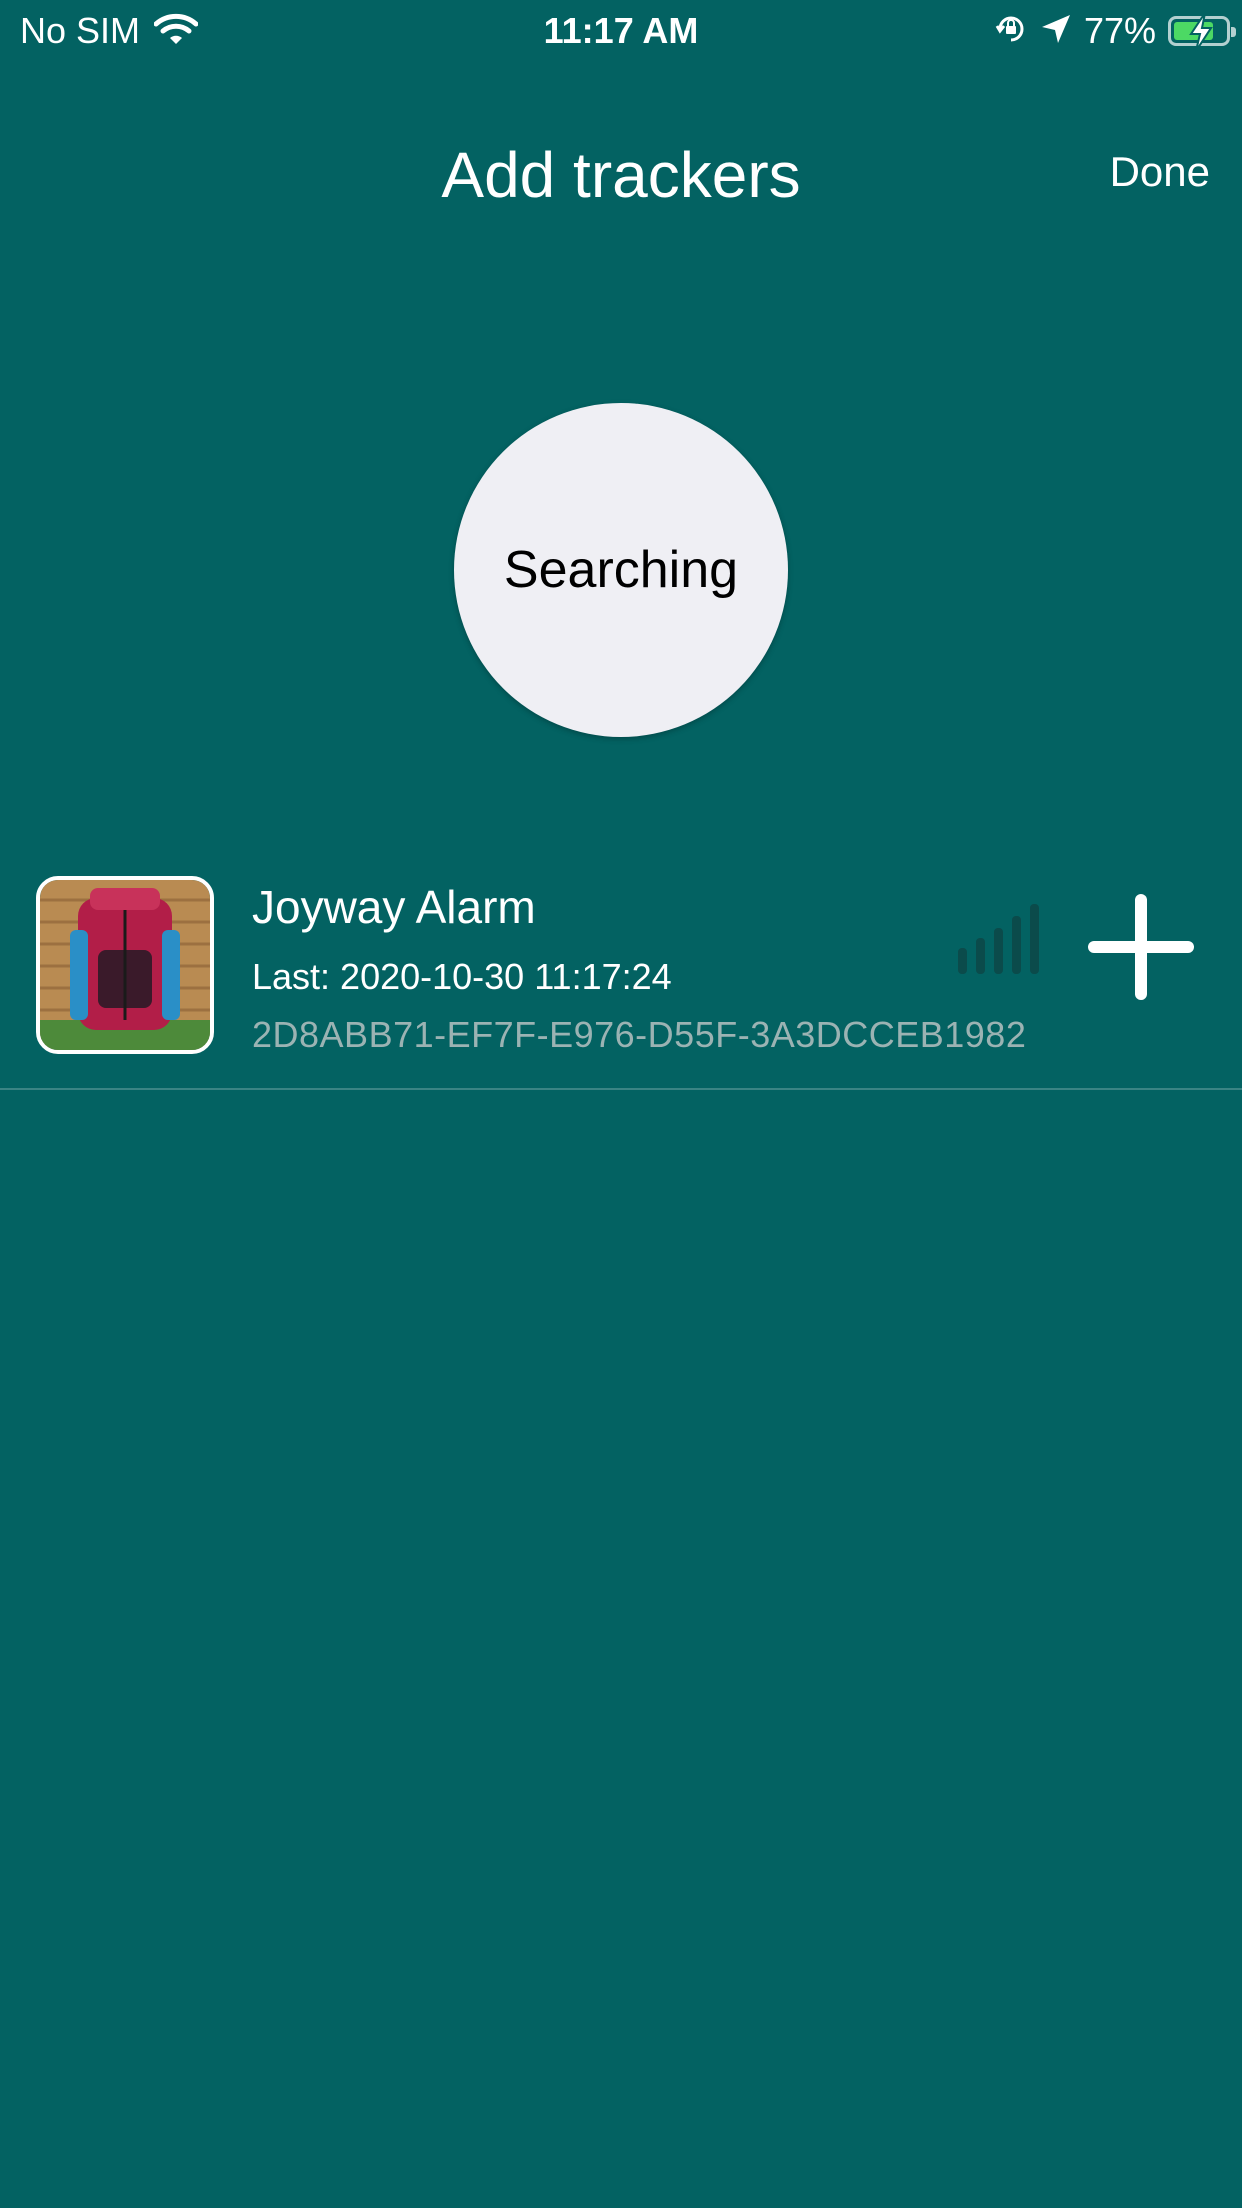 Image resolution: width=1242 pixels, height=2208 pixels. I want to click on status-bar-right: 77%, so click(1115, 31).